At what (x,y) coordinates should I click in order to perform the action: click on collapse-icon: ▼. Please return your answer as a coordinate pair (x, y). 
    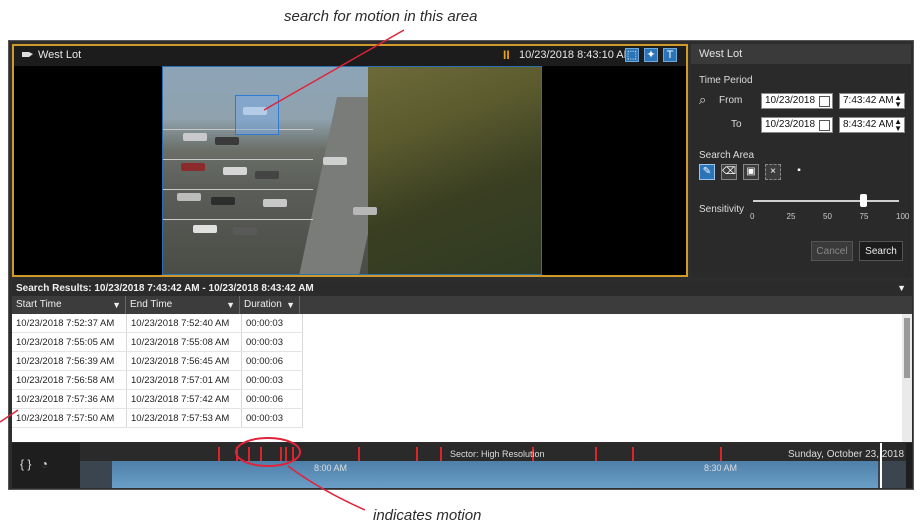
    Looking at the image, I should click on (901, 288).